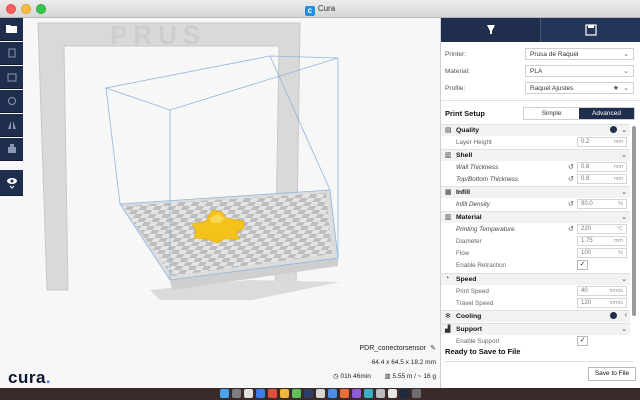 The width and height of the screenshot is (640, 400). Describe the element at coordinates (602, 167) in the screenshot. I see `wall-thickness-input: 0.8 mm` at that location.